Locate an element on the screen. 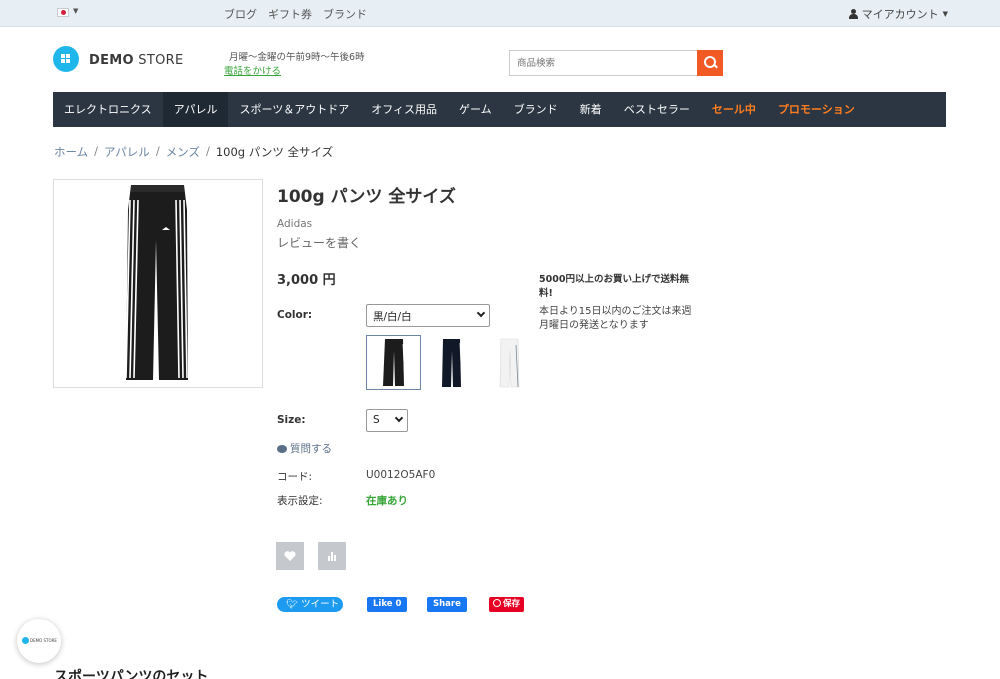 The width and height of the screenshot is (1000, 679). my-account-menu: マイアカウント ▼ is located at coordinates (898, 14).